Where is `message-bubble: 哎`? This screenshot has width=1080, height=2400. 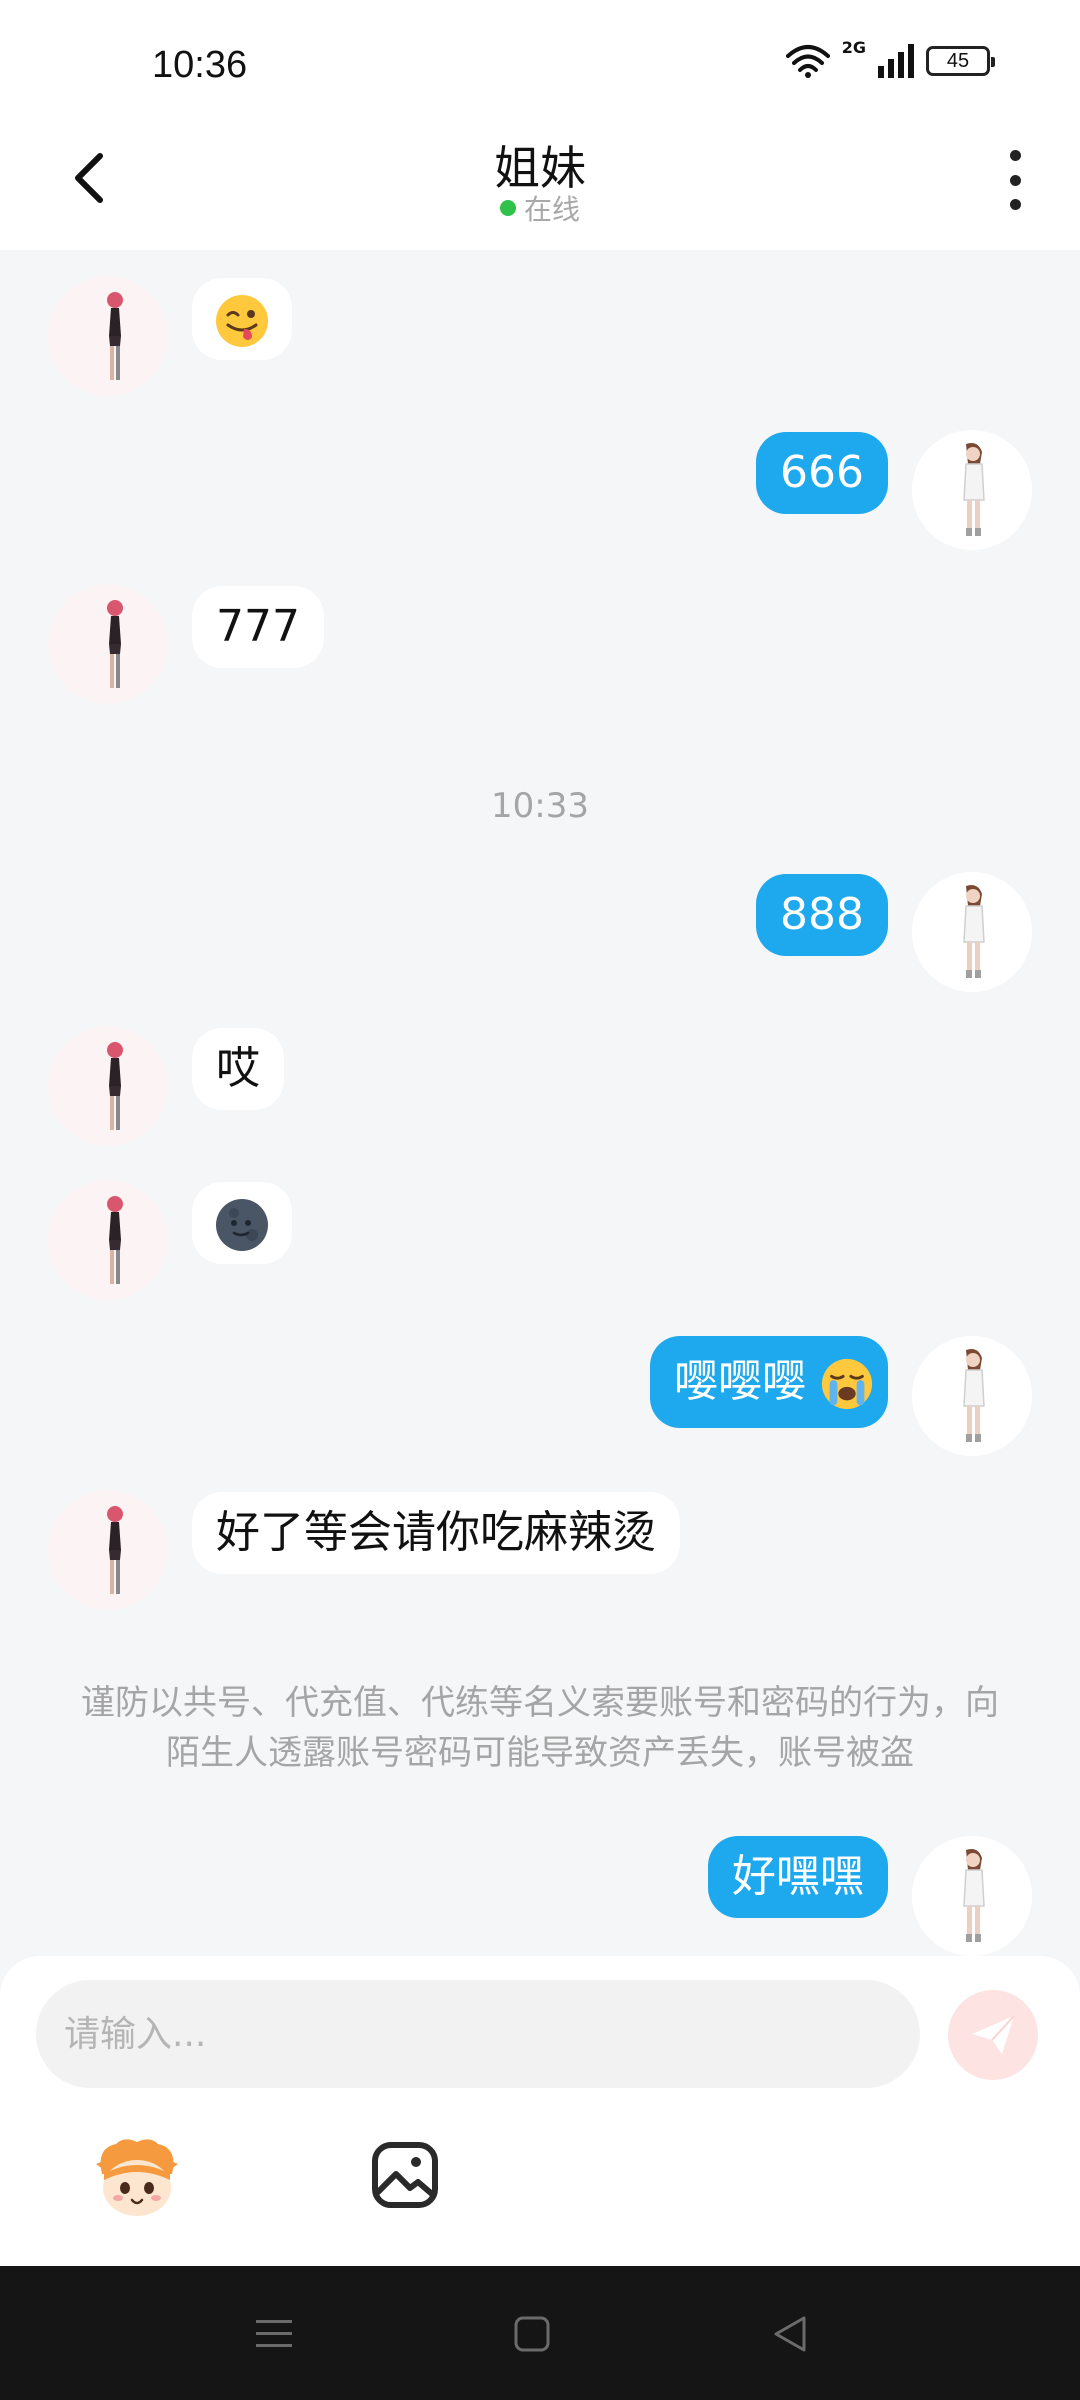
message-bubble: 哎 is located at coordinates (238, 1069).